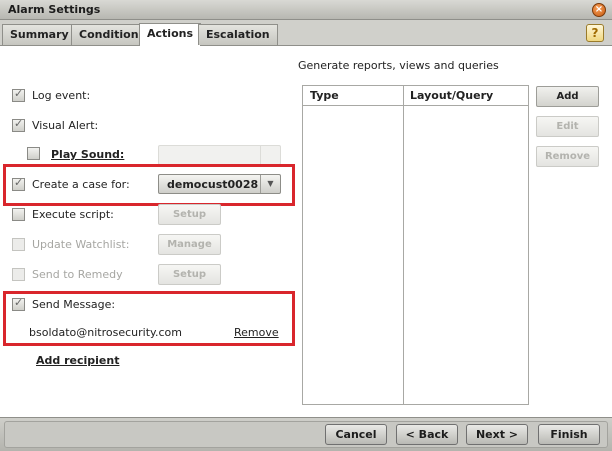 This screenshot has width=612, height=451. I want to click on script-setup-button: Setup, so click(189, 214).